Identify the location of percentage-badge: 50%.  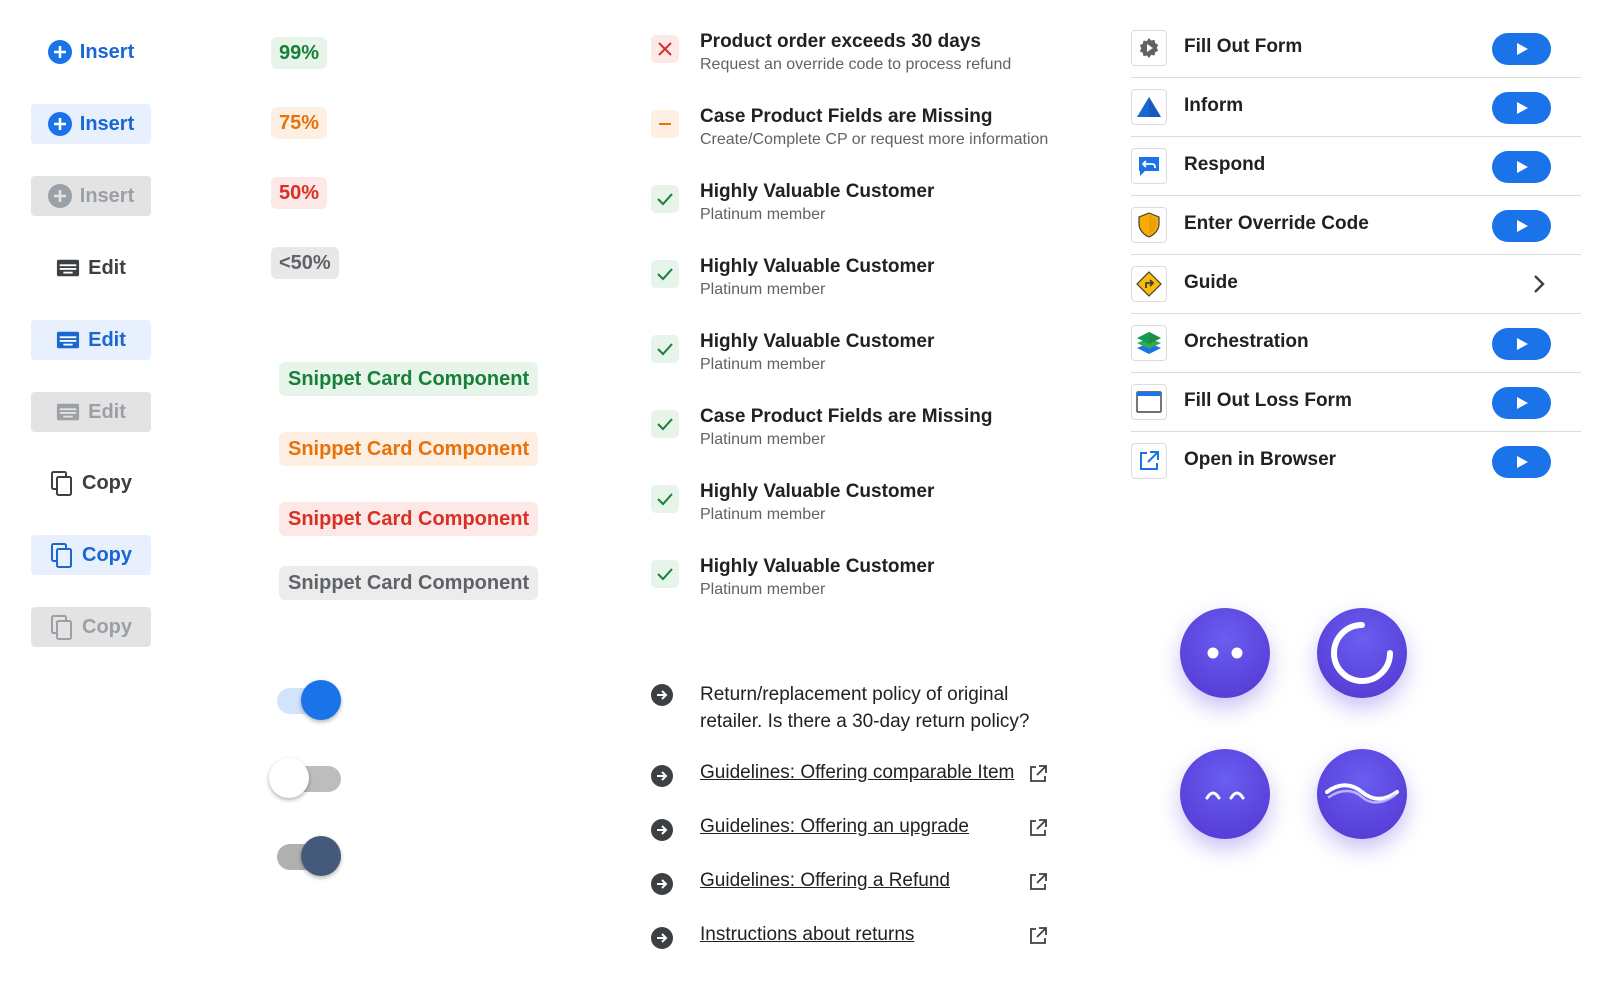
(299, 193).